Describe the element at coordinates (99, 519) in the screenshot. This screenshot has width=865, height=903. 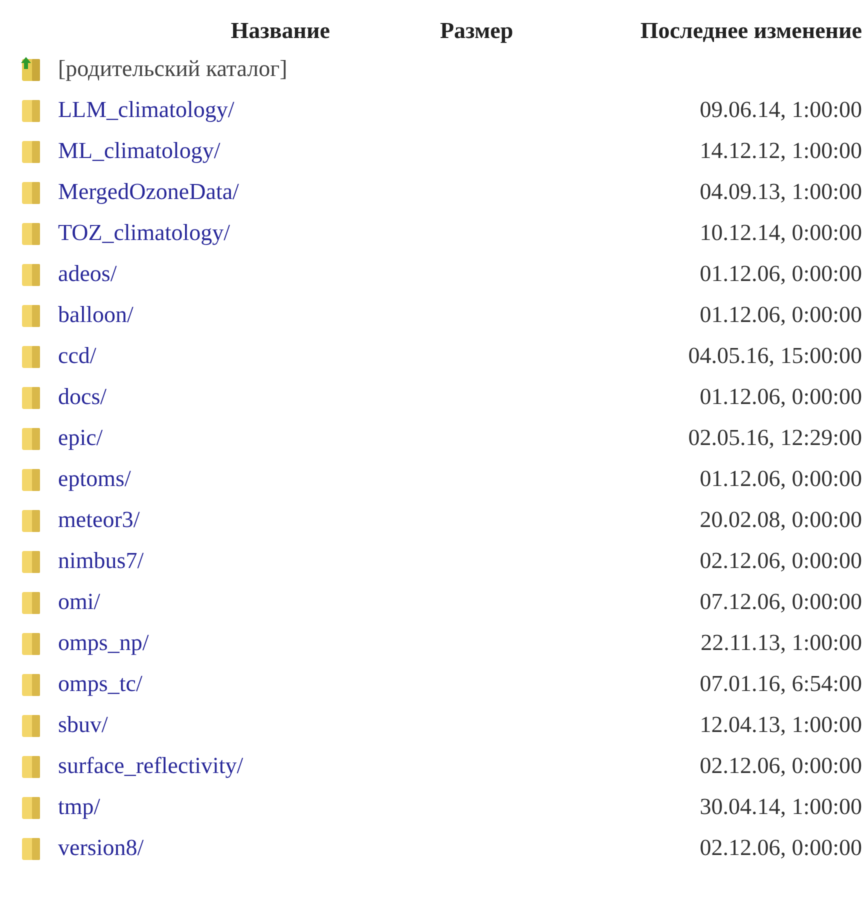
I see `folder-link: meteor3/` at that location.